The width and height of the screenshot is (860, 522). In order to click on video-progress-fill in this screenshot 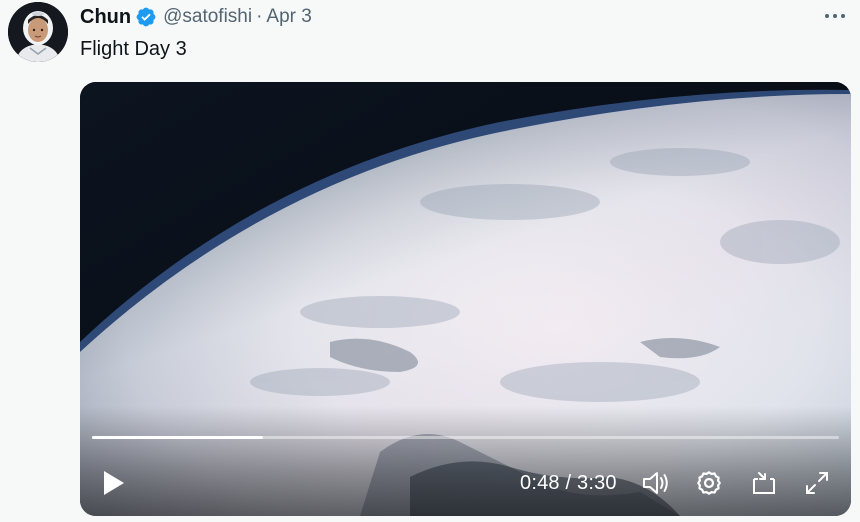, I will do `click(178, 437)`.